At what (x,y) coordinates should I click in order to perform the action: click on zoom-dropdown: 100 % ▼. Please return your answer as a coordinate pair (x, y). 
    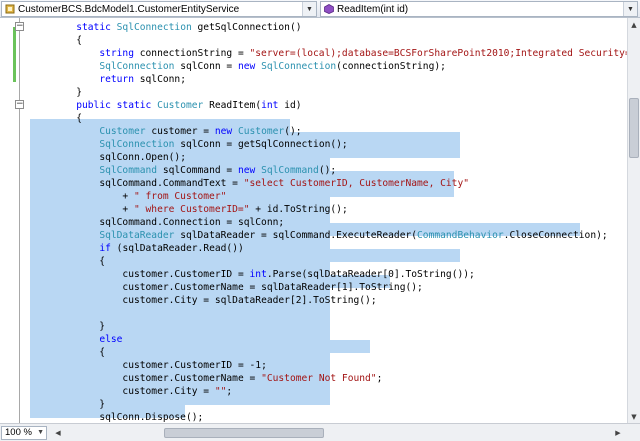
    Looking at the image, I should click on (24, 433).